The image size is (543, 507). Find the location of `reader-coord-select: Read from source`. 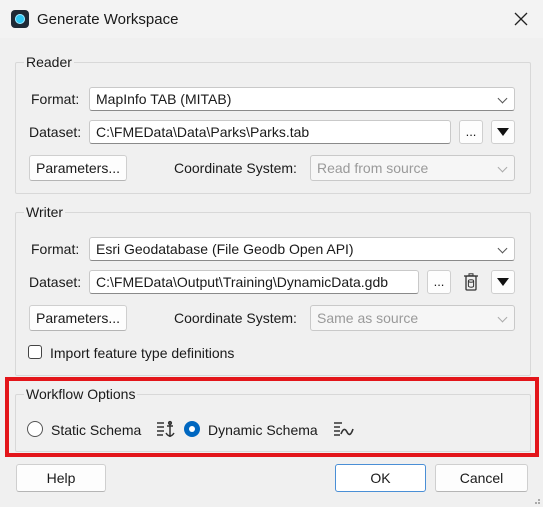

reader-coord-select: Read from source is located at coordinates (412, 168).